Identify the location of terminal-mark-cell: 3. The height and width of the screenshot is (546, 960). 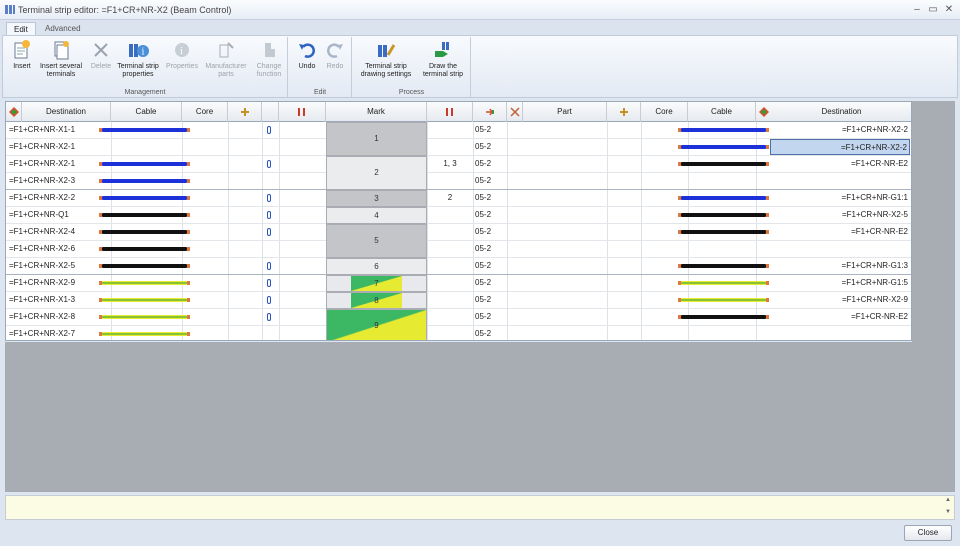
(376, 198).